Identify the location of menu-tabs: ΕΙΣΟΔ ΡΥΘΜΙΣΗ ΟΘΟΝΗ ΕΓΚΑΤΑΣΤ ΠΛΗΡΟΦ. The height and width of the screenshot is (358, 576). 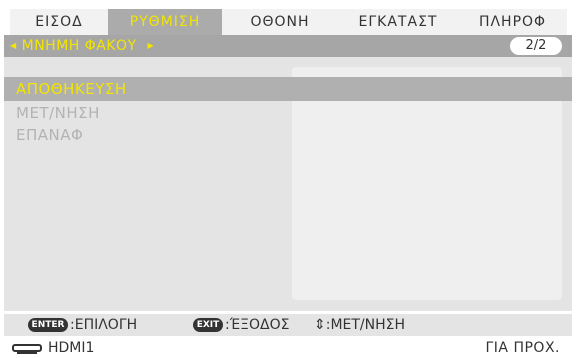
(288, 22).